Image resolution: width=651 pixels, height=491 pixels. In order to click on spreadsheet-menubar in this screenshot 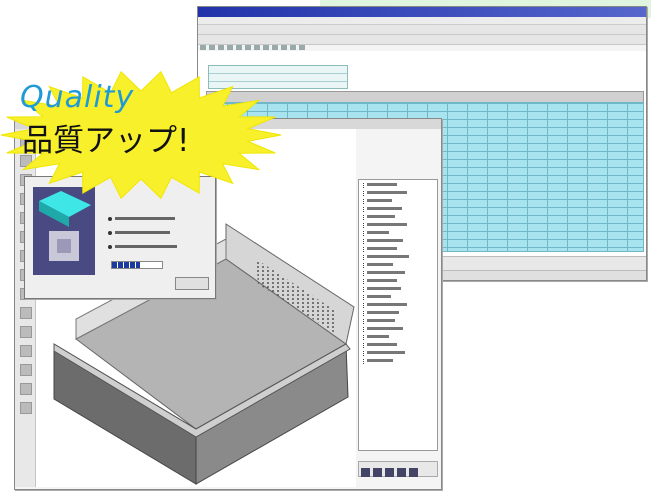, I will do `click(422, 21)`.